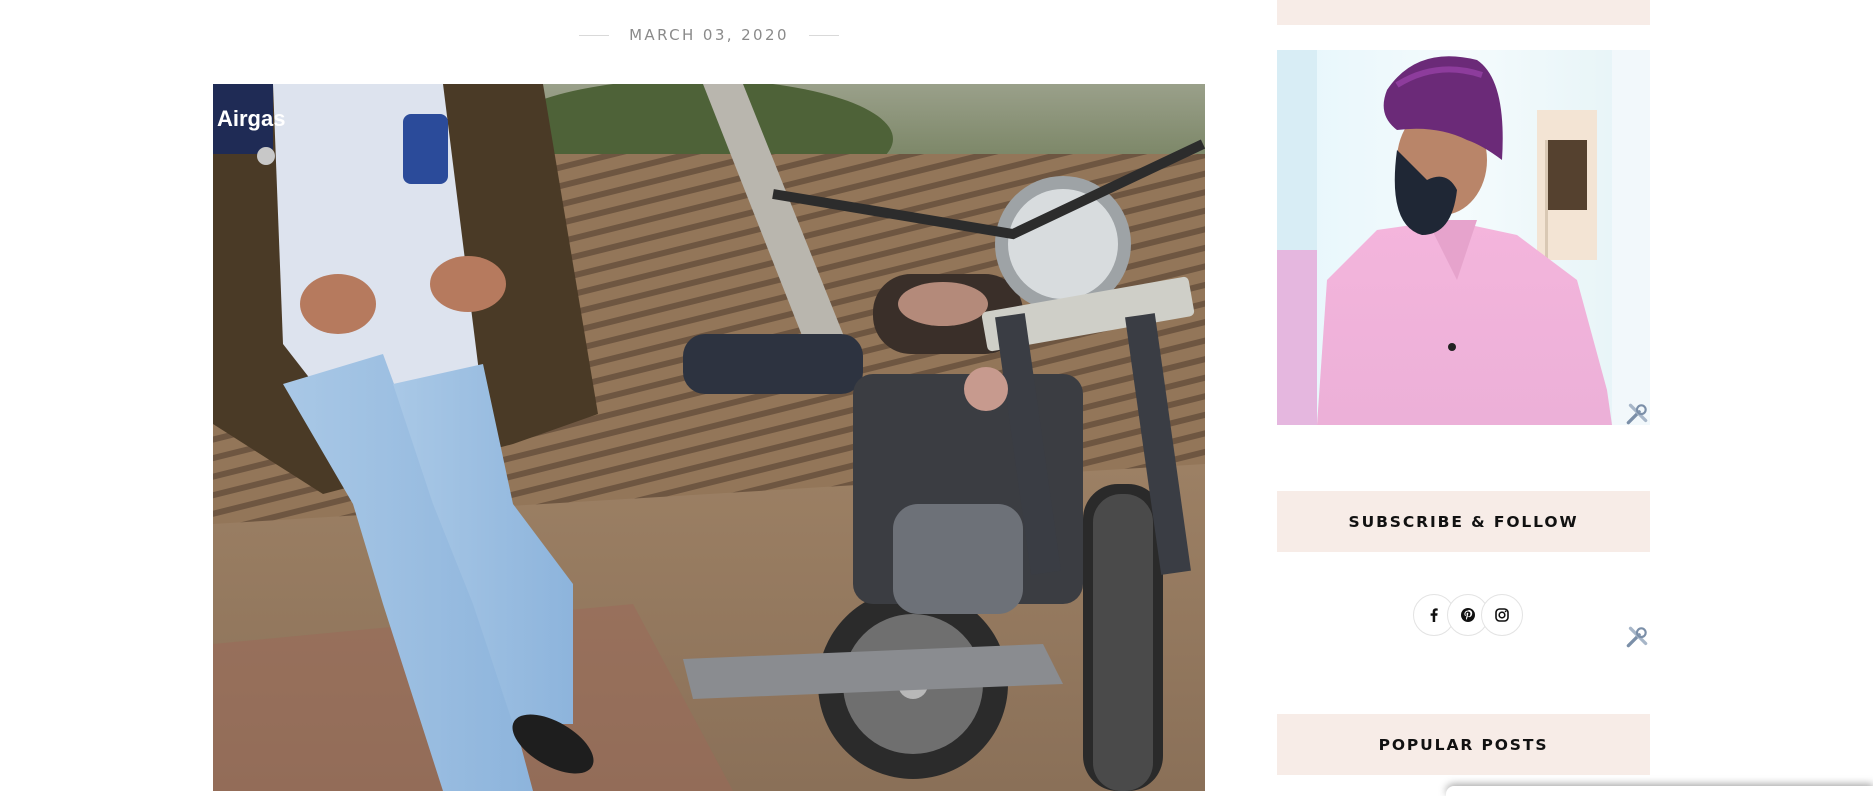  What do you see at coordinates (1463, 521) in the screenshot?
I see `subscribe-follow-title: SUBSCRIBE & FOLLOW` at bounding box center [1463, 521].